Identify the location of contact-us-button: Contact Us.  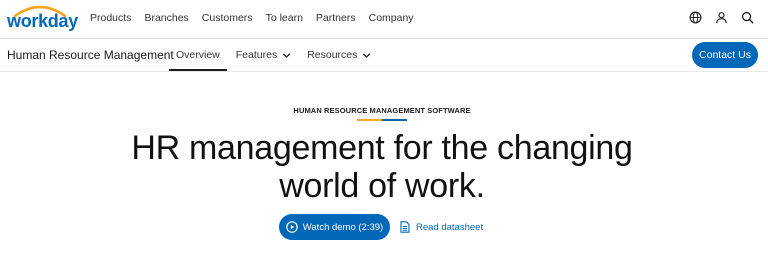
(725, 55).